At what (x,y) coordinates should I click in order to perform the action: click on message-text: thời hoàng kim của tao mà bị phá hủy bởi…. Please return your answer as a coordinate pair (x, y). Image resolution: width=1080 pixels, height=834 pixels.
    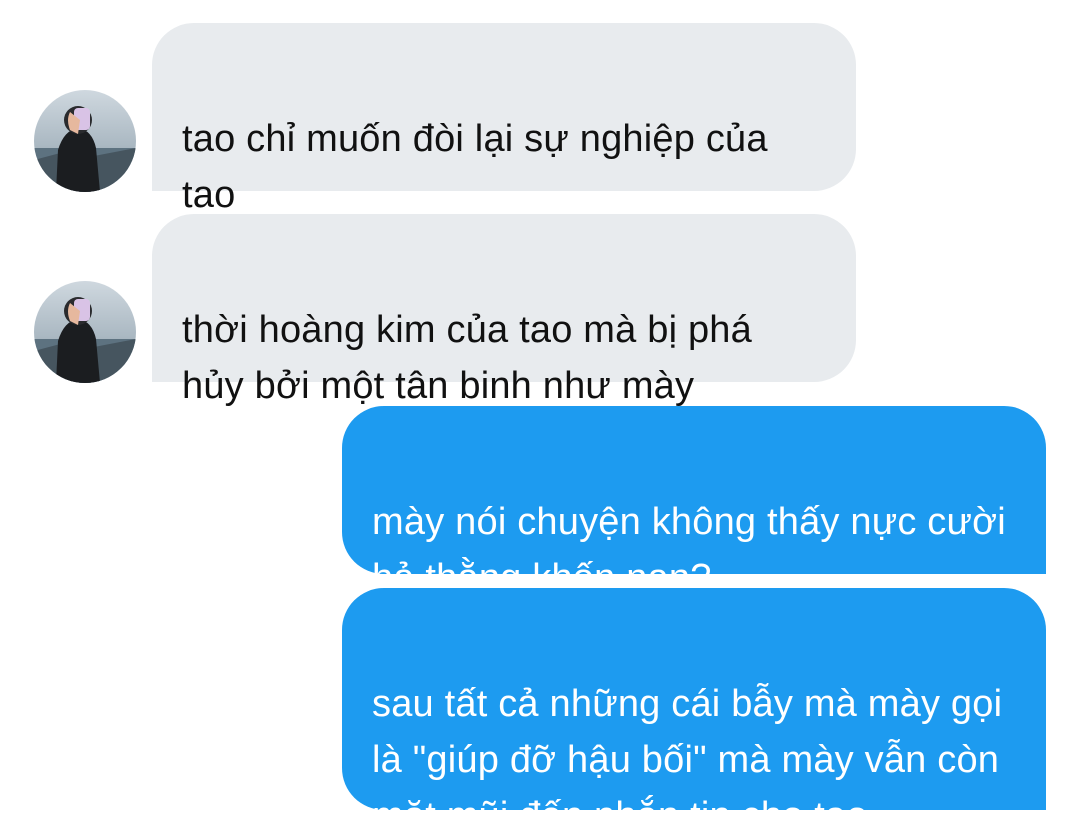
    Looking at the image, I should click on (467, 358).